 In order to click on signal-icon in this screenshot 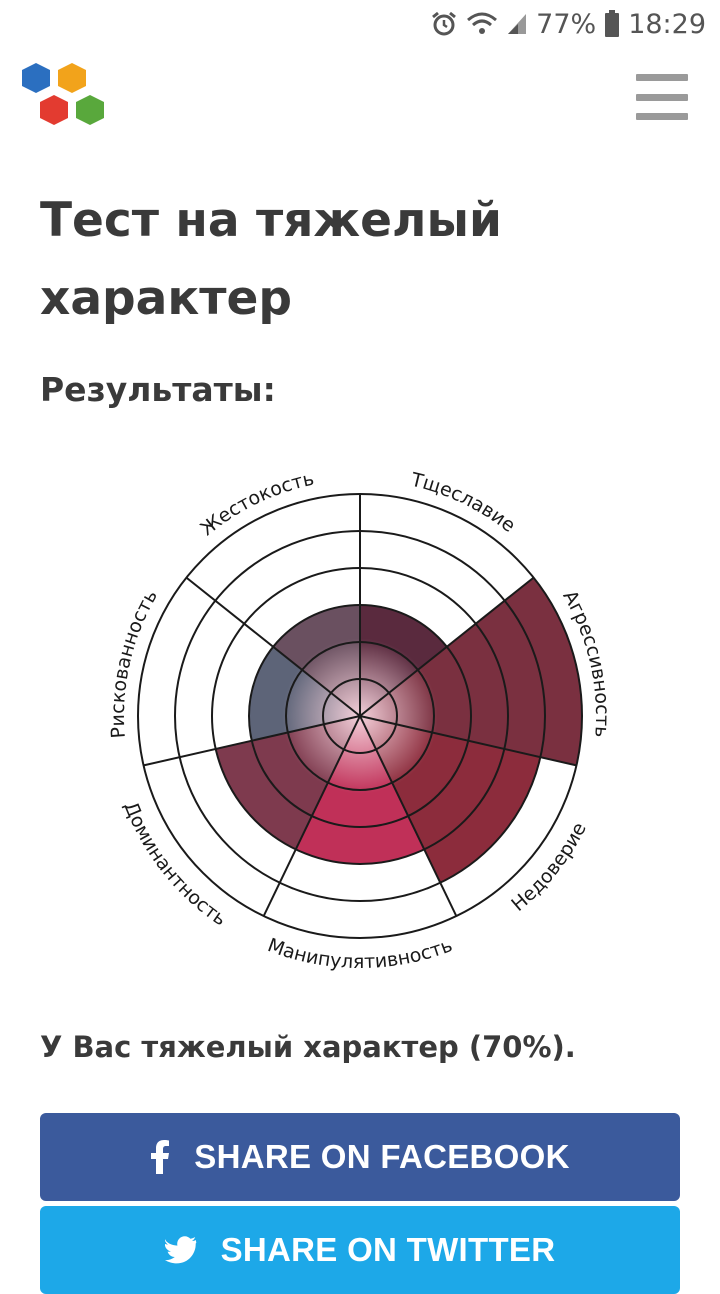, I will do `click(517, 24)`.